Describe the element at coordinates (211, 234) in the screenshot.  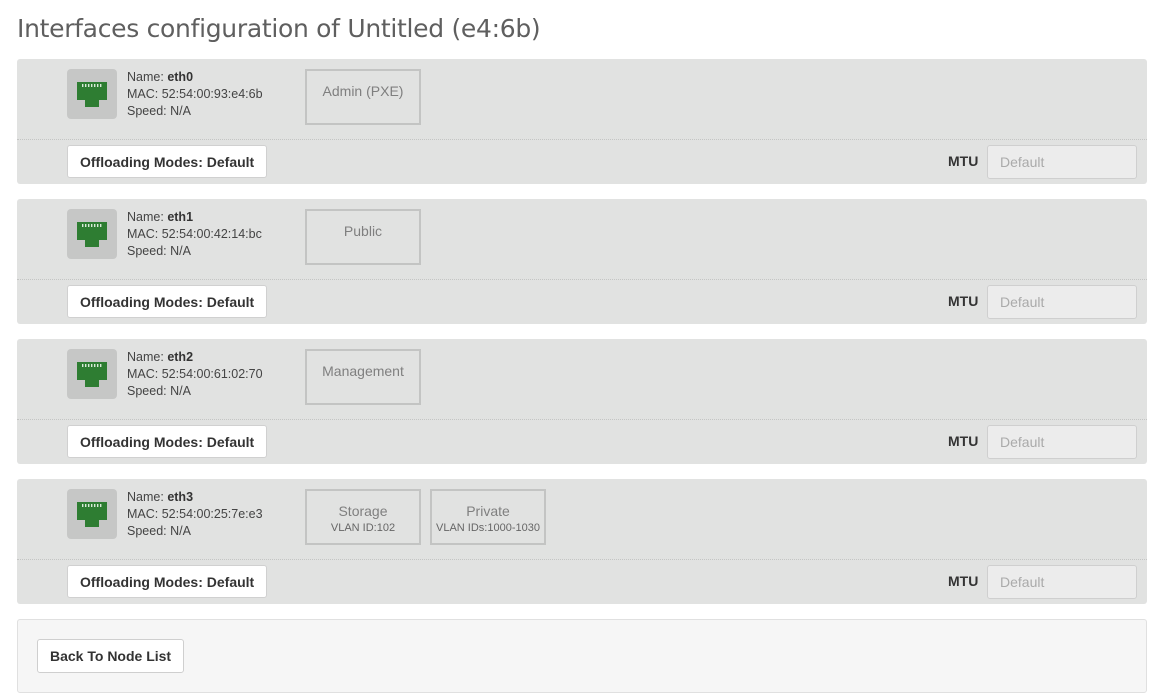
I see `interface-mac: 52:54:00:42:14:bc` at that location.